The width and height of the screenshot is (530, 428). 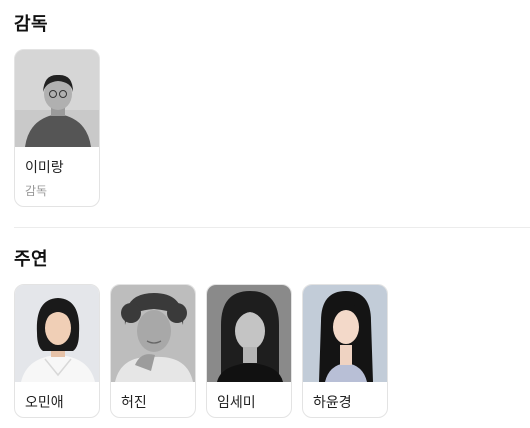 I want to click on director-name: 이미랑, so click(x=44, y=168).